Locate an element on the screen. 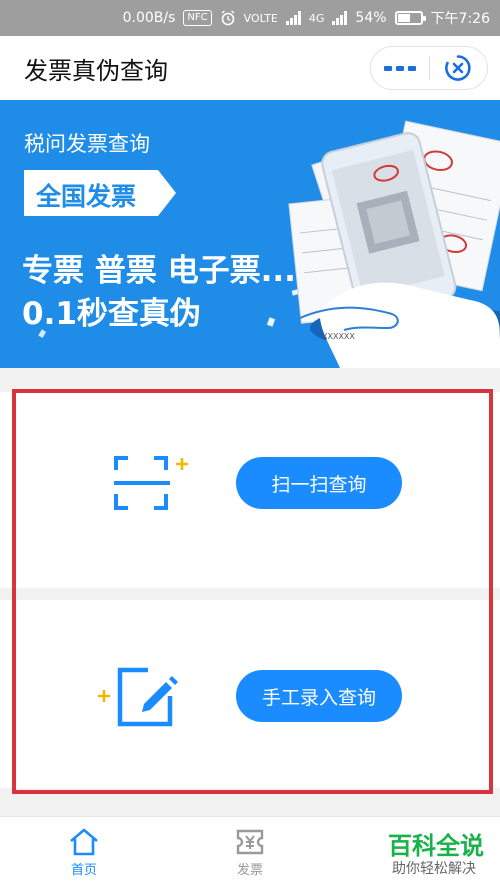 This screenshot has height=889, width=500. nfc-badge: NFC is located at coordinates (197, 18).